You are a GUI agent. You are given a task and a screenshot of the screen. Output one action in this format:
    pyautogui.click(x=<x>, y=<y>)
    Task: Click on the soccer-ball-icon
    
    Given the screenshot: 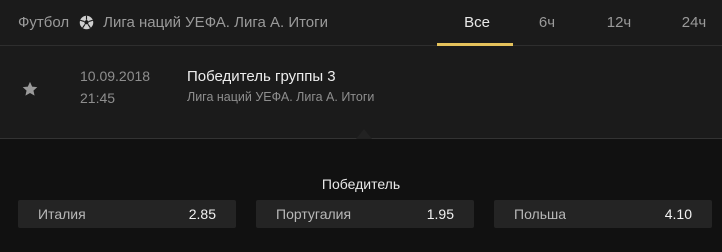 What is the action you would take?
    pyautogui.click(x=86, y=22)
    